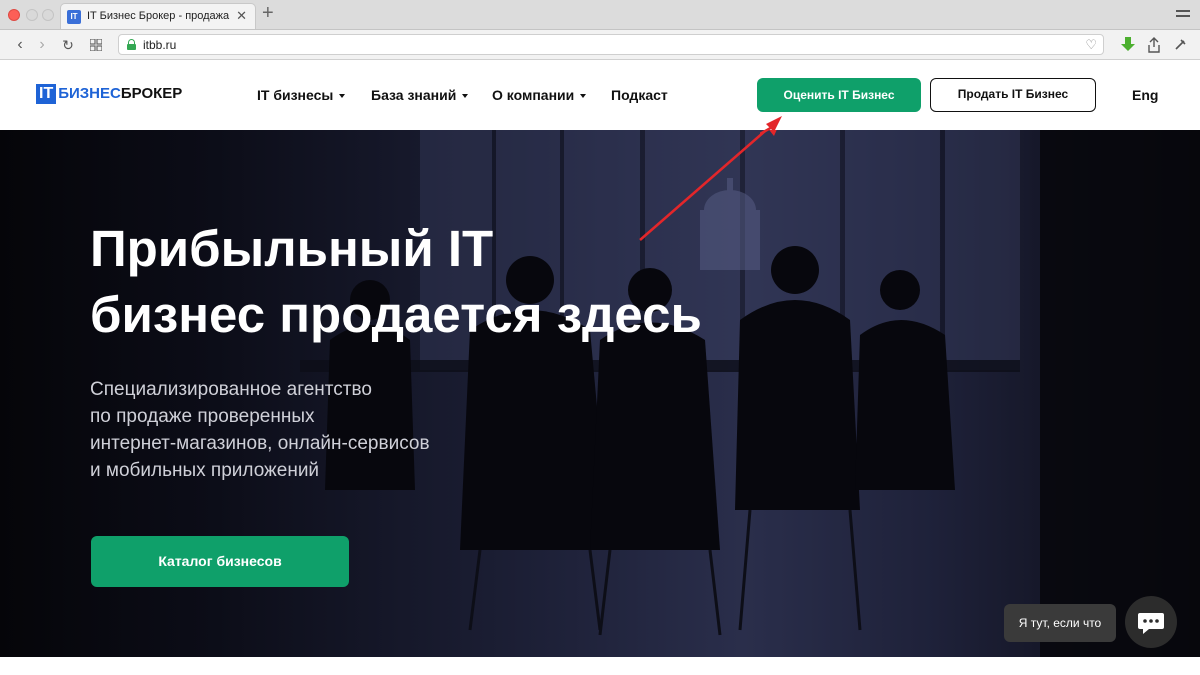 Image resolution: width=1200 pixels, height=675 pixels. What do you see at coordinates (1145, 95) in the screenshot?
I see `language-switch: Eng` at bounding box center [1145, 95].